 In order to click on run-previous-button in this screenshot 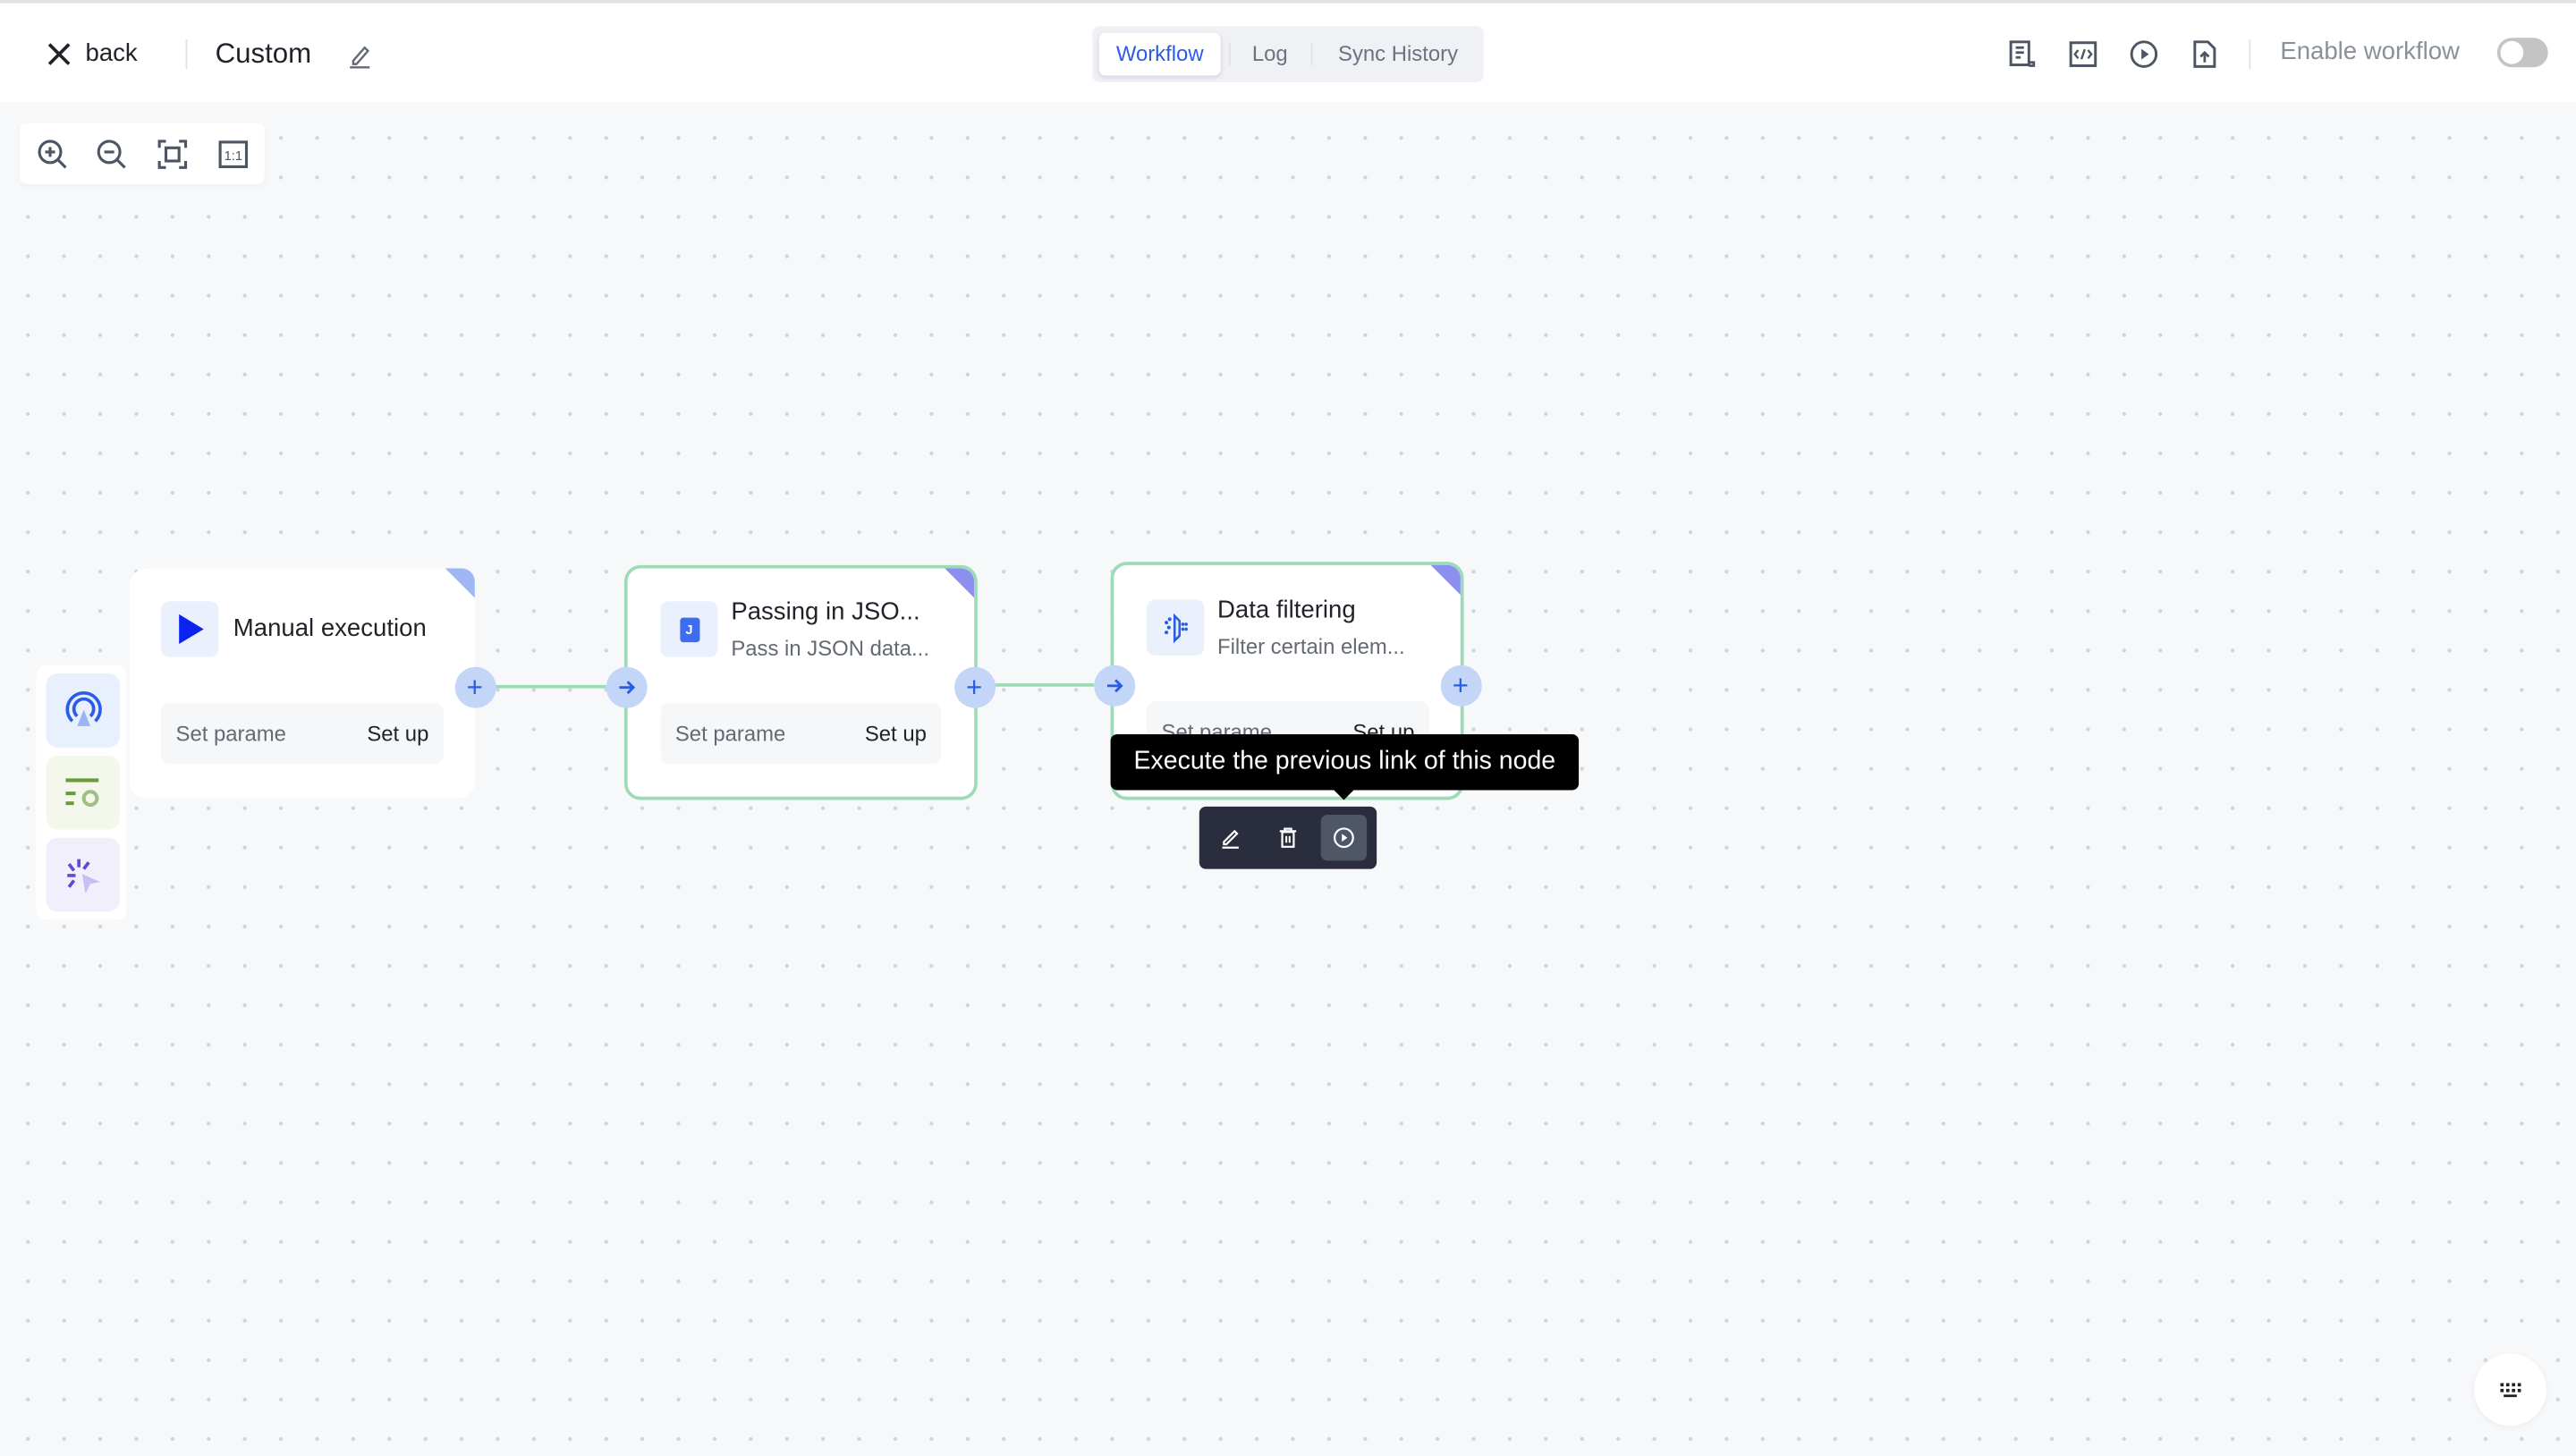, I will do `click(1344, 838)`.